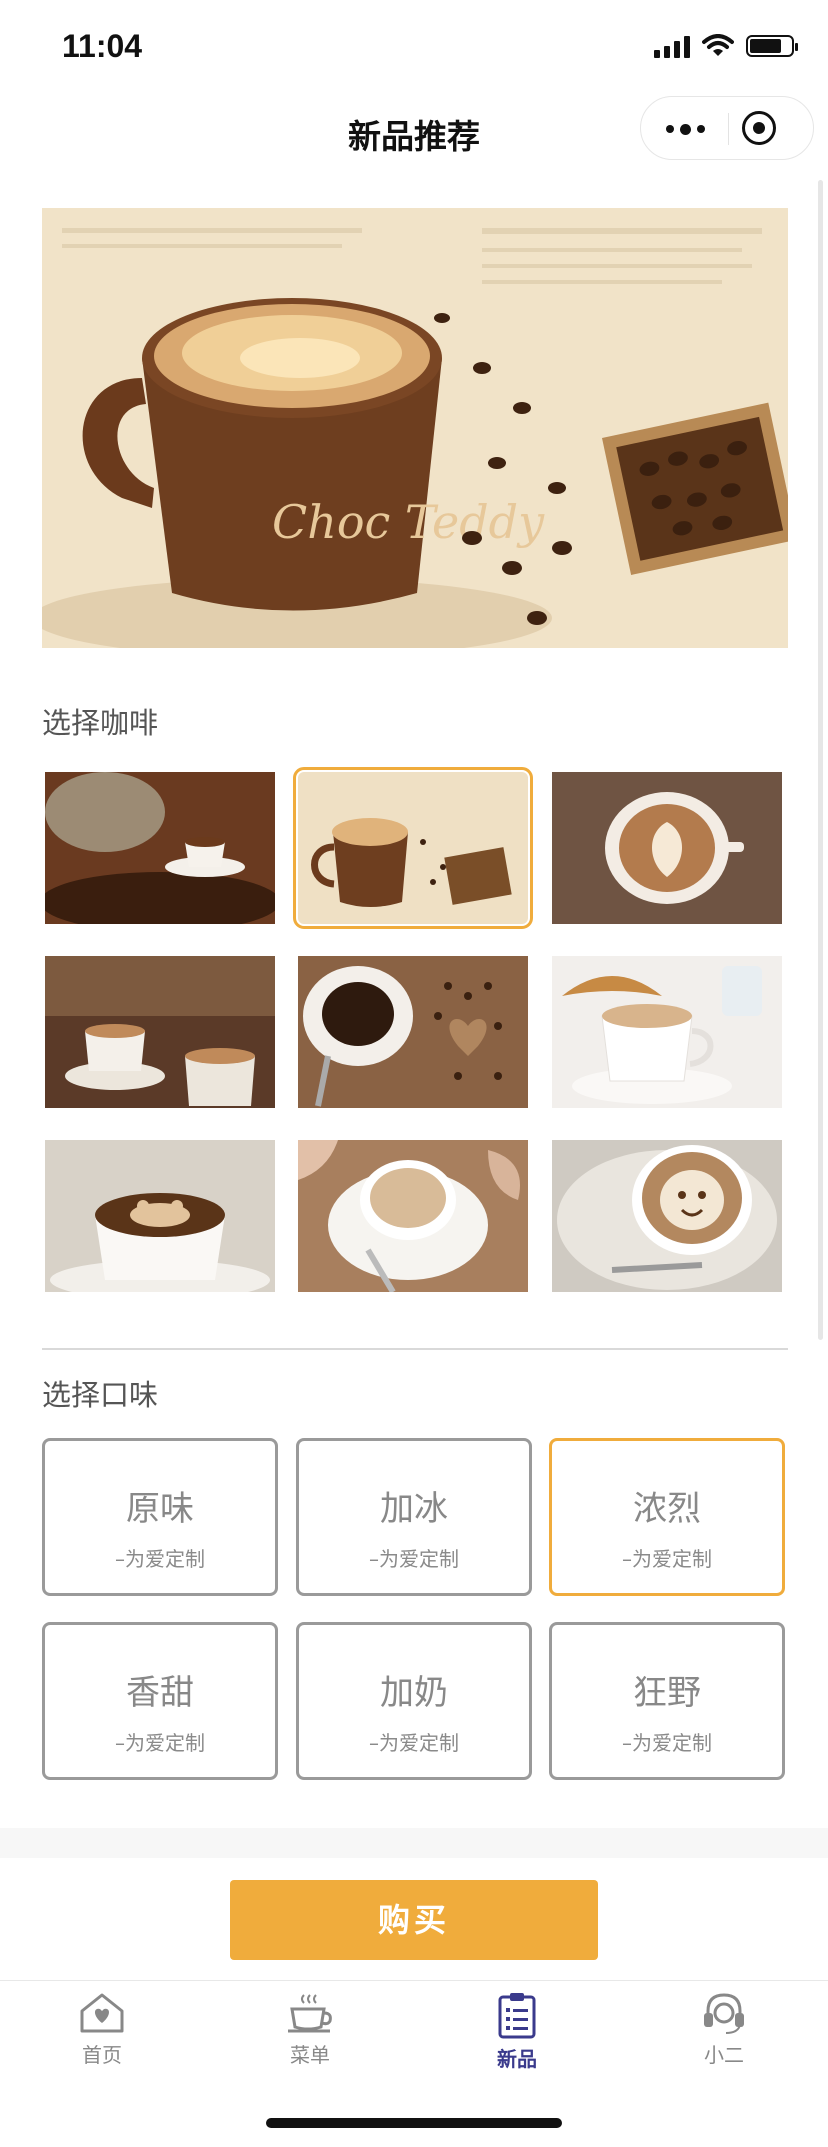 The width and height of the screenshot is (828, 2147). Describe the element at coordinates (310, 2055) in the screenshot. I see `tab-label: 菜单` at that location.